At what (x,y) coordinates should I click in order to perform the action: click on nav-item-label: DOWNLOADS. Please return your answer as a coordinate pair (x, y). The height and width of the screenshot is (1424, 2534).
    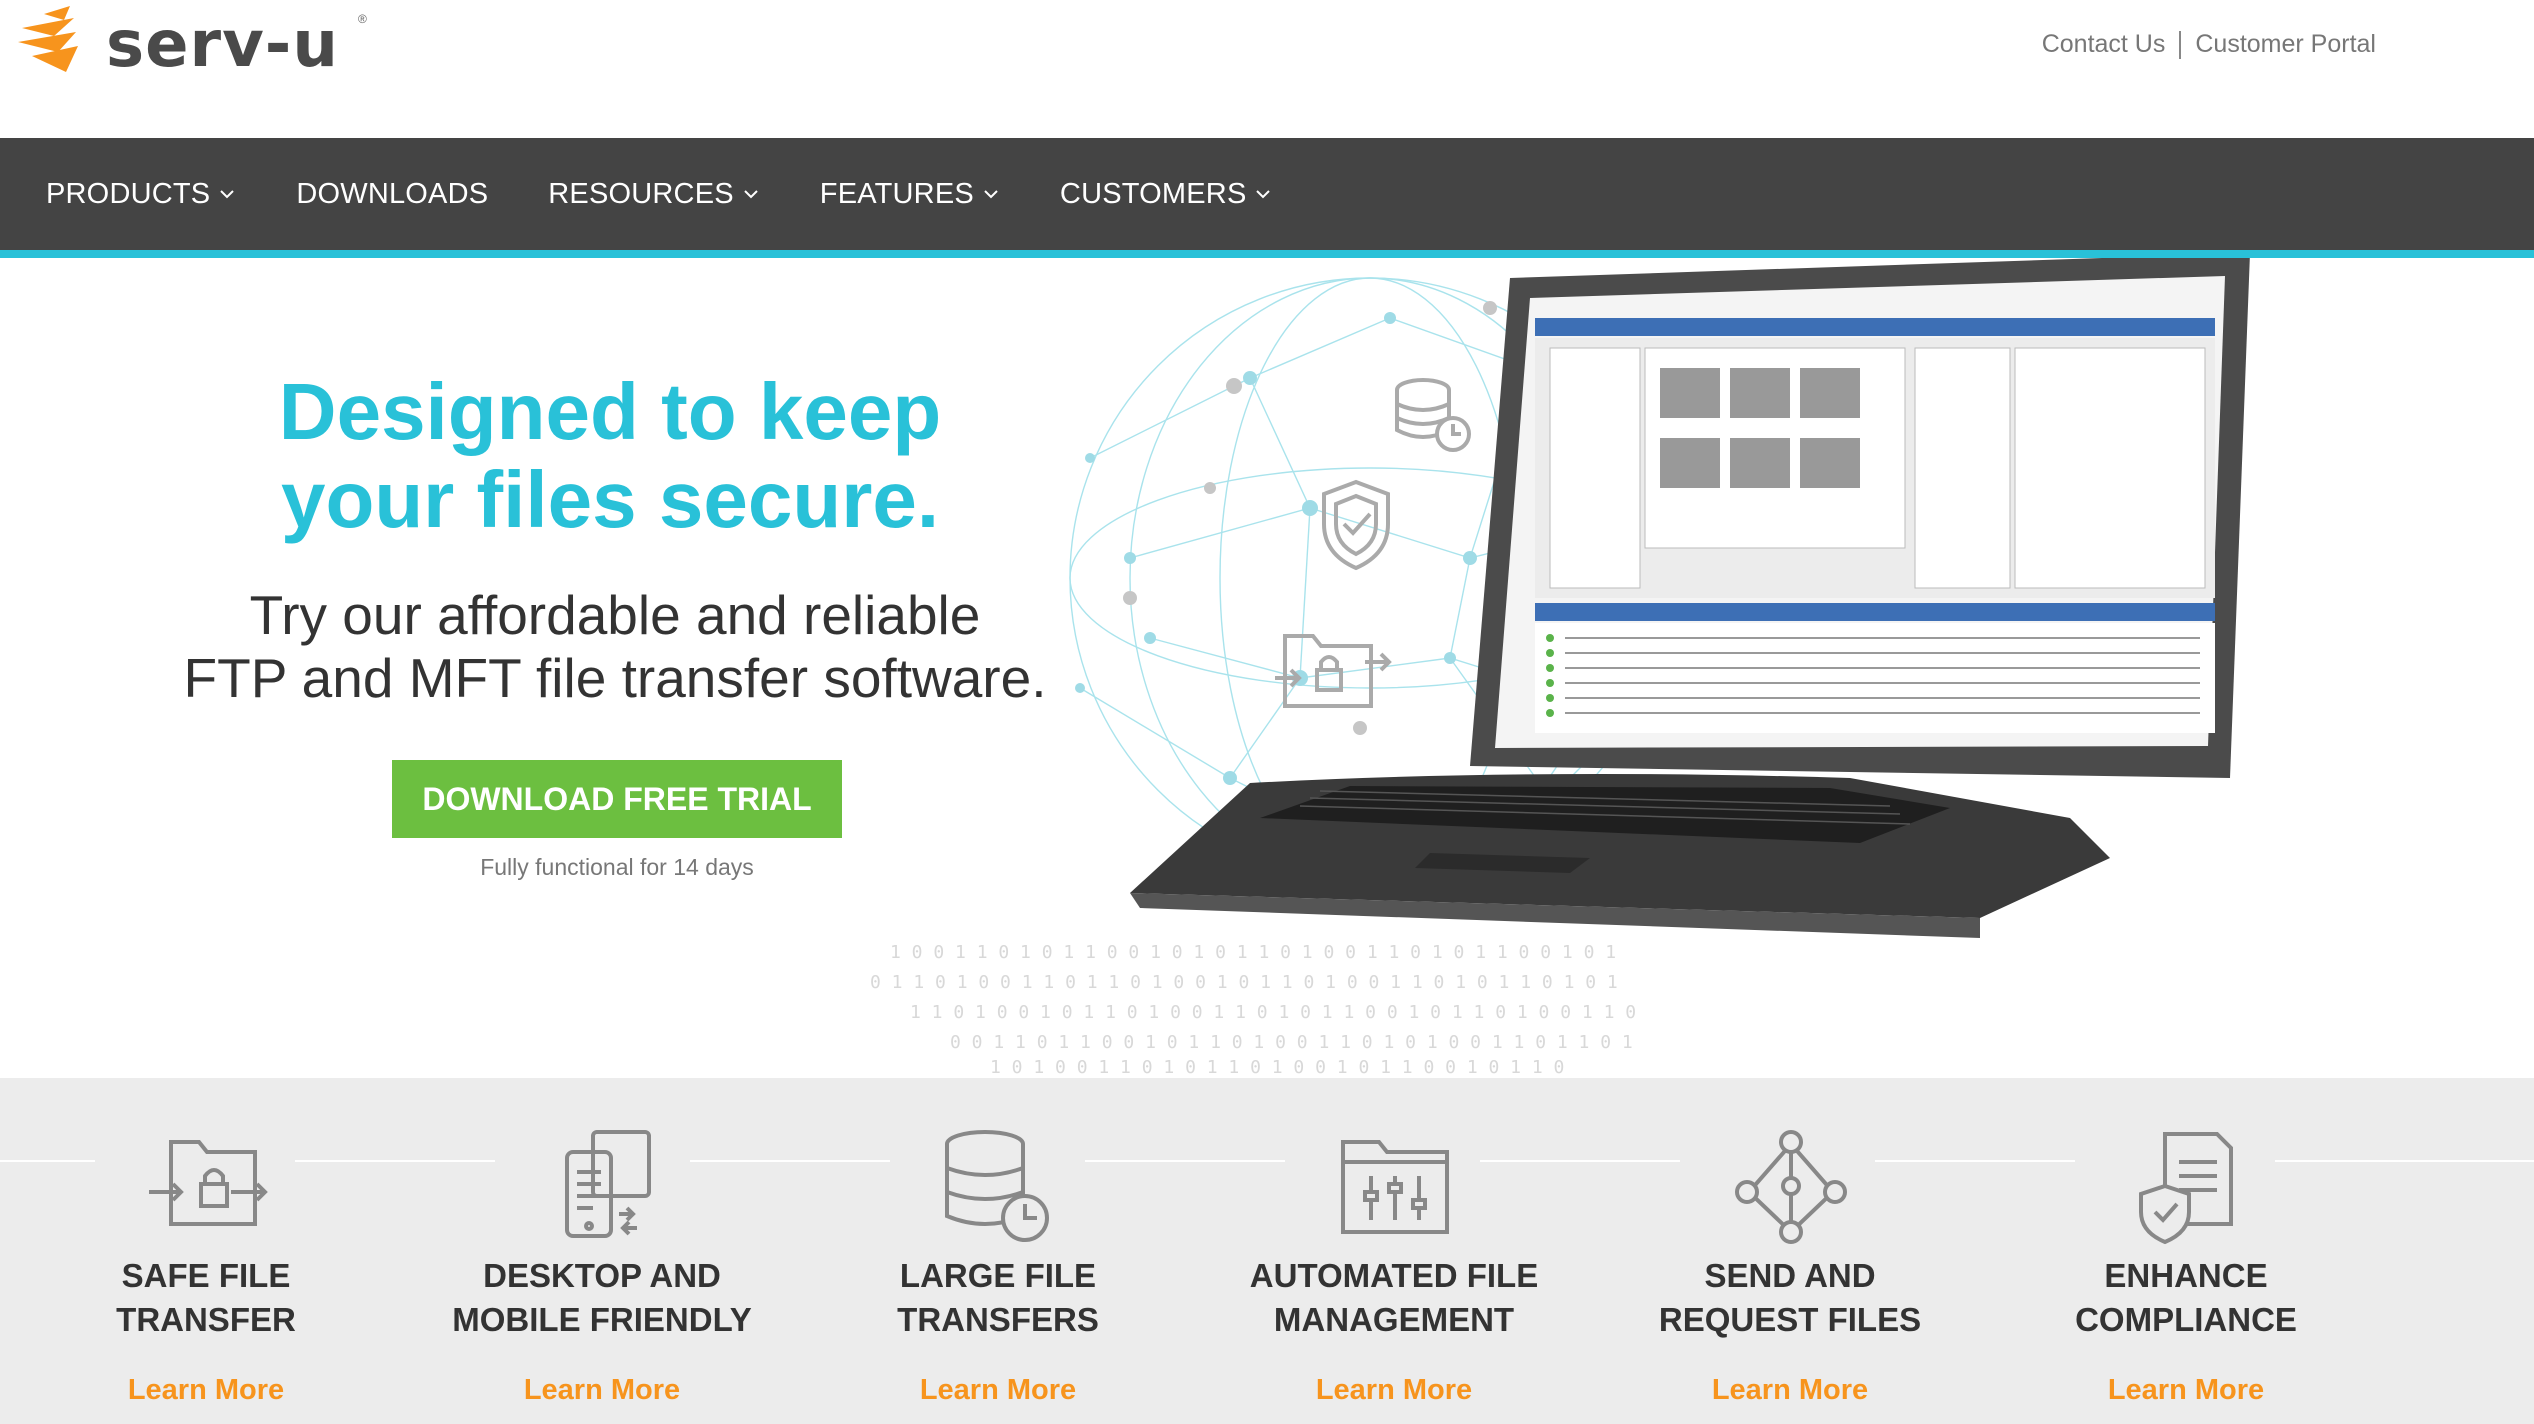
    Looking at the image, I should click on (392, 193).